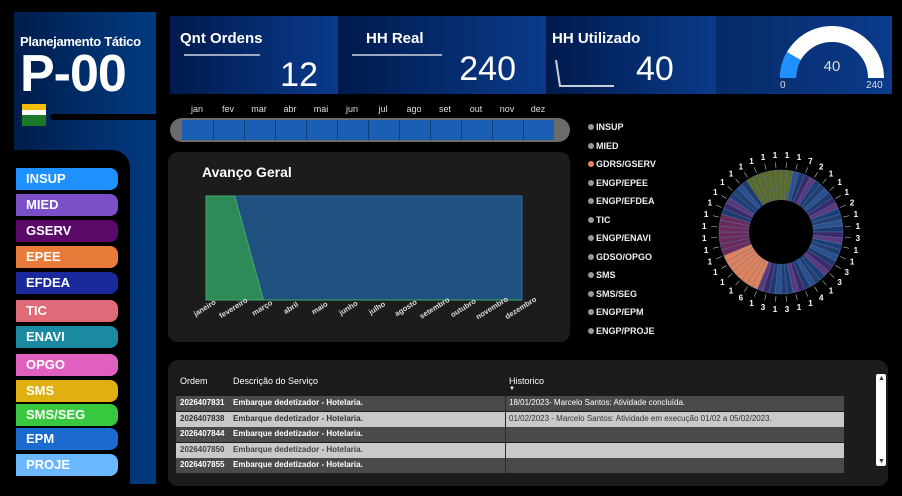 The image size is (902, 496). Describe the element at coordinates (259, 109) in the screenshot. I see `month-label: mar` at that location.